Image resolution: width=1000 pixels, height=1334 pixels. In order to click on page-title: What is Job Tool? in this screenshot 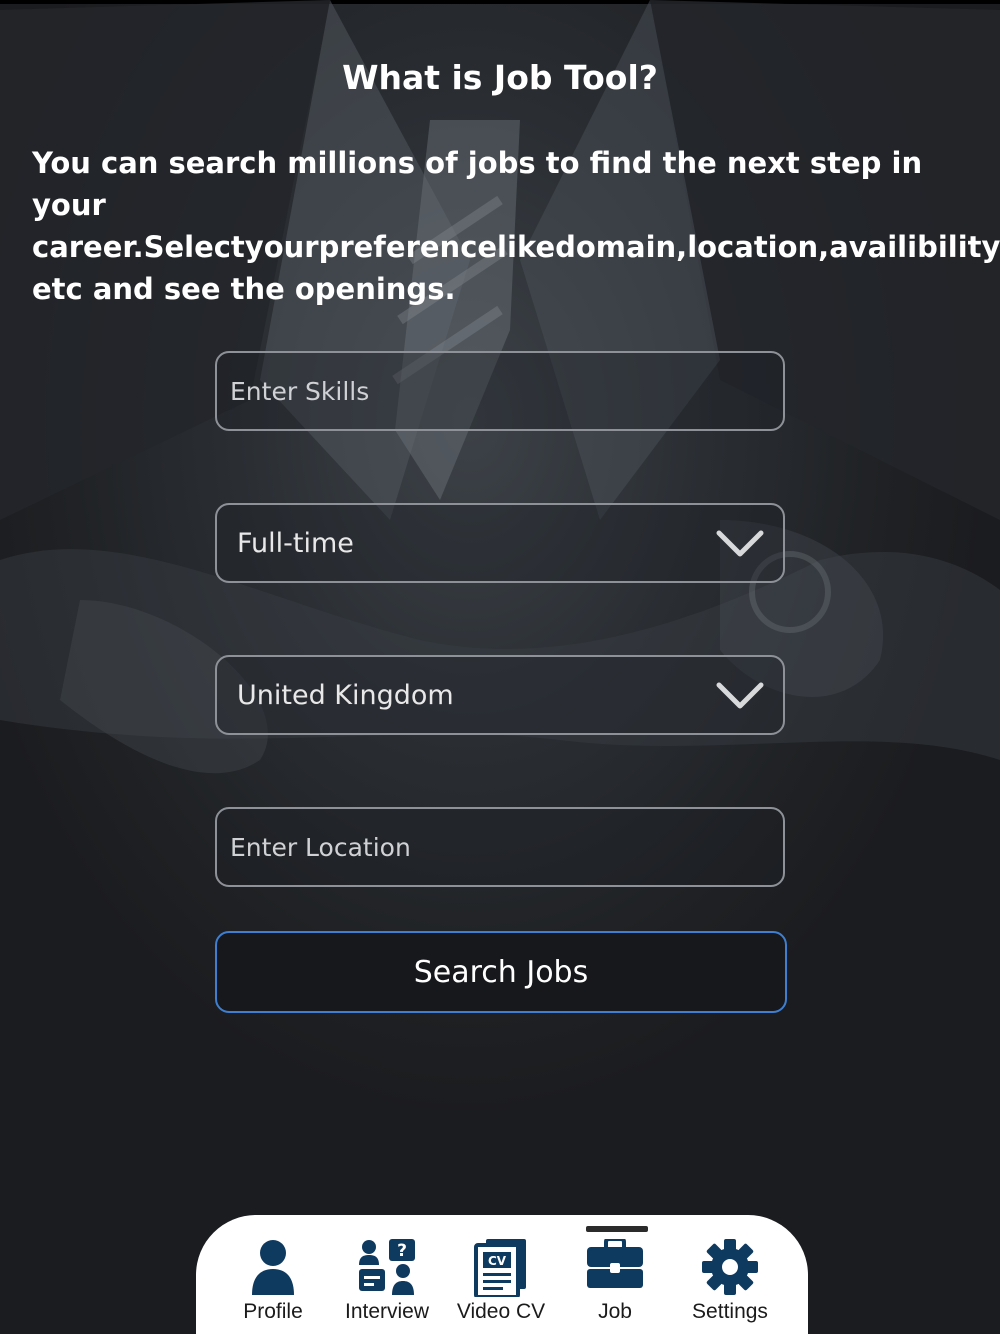, I will do `click(500, 77)`.